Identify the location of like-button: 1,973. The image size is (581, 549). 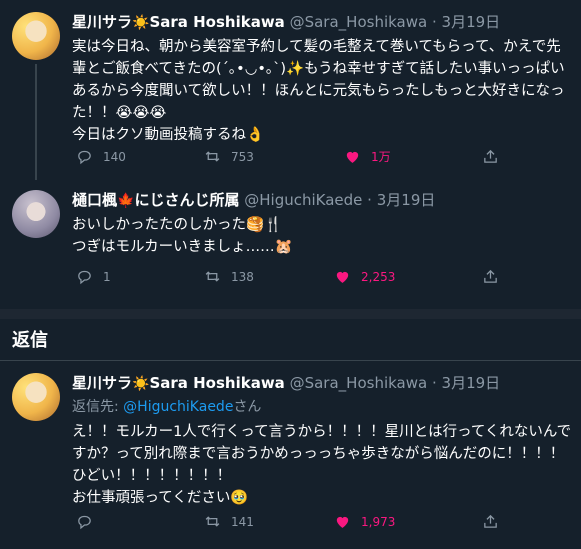
(364, 521).